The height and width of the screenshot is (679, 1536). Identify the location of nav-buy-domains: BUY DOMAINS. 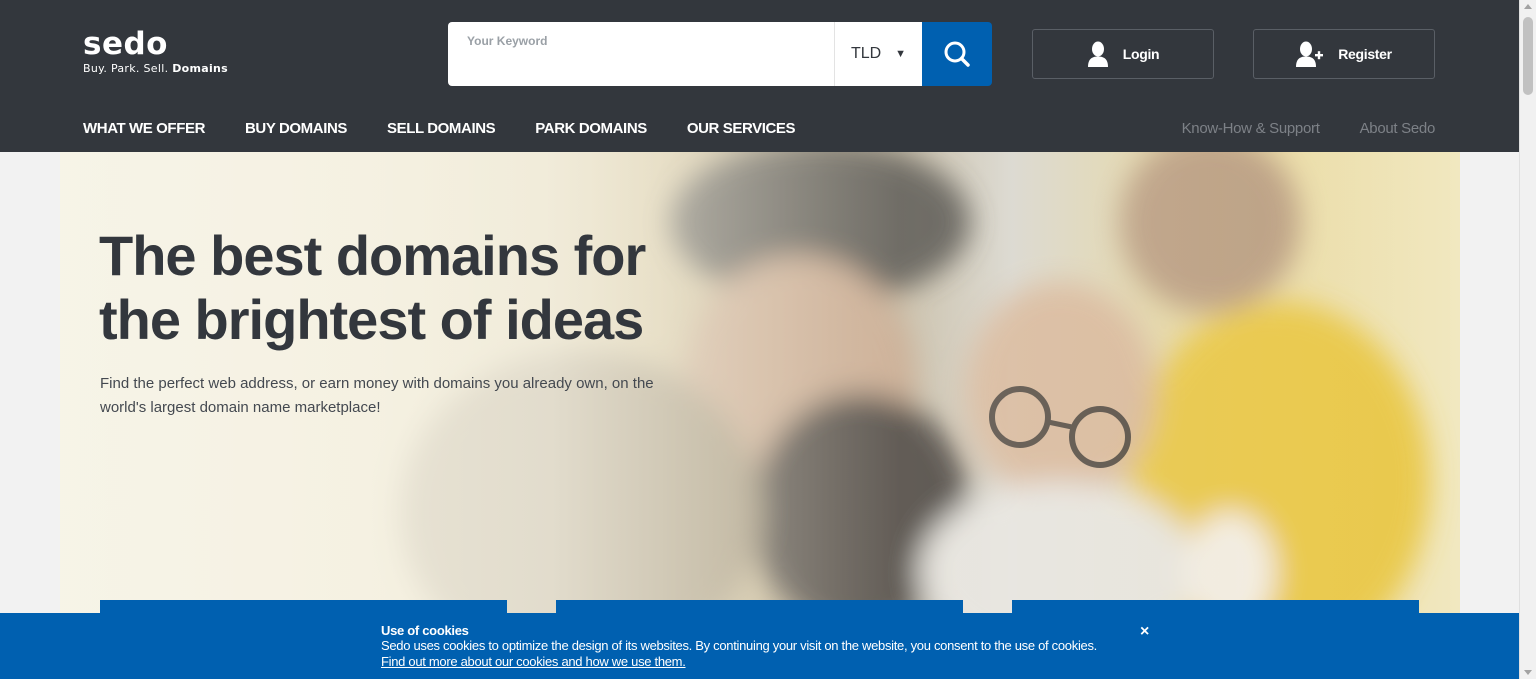
(296, 128).